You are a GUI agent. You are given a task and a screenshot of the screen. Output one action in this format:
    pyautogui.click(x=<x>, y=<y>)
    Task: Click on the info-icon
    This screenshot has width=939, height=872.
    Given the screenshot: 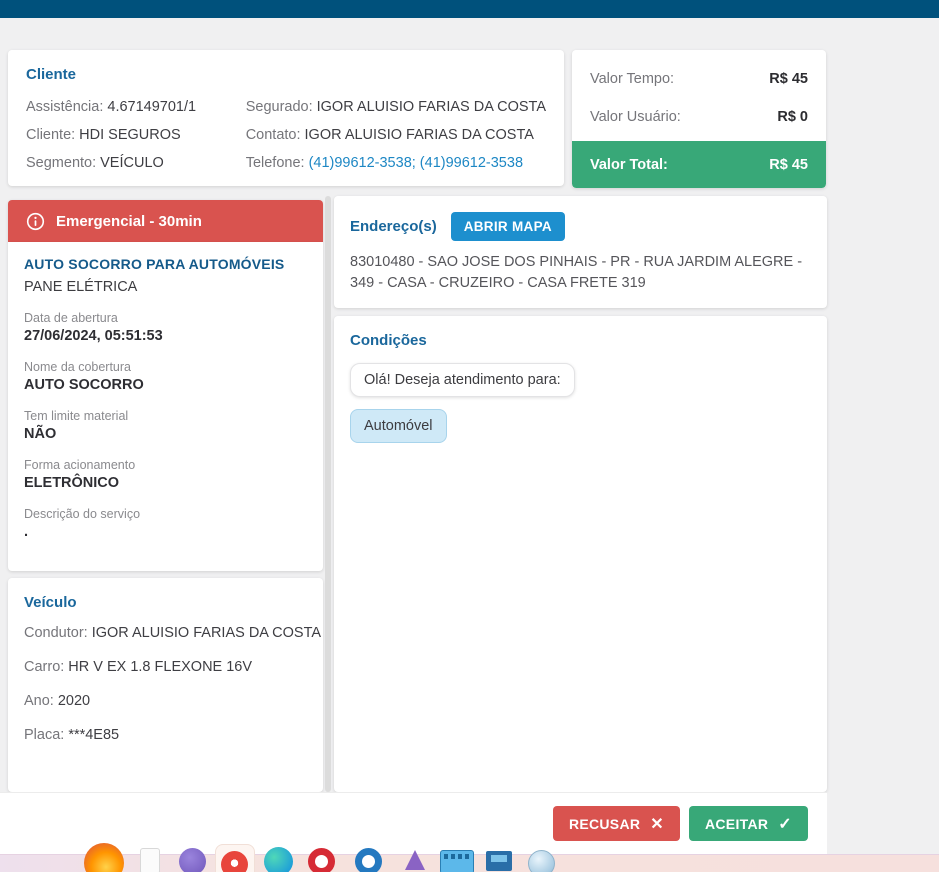 What is the action you would take?
    pyautogui.click(x=35, y=221)
    